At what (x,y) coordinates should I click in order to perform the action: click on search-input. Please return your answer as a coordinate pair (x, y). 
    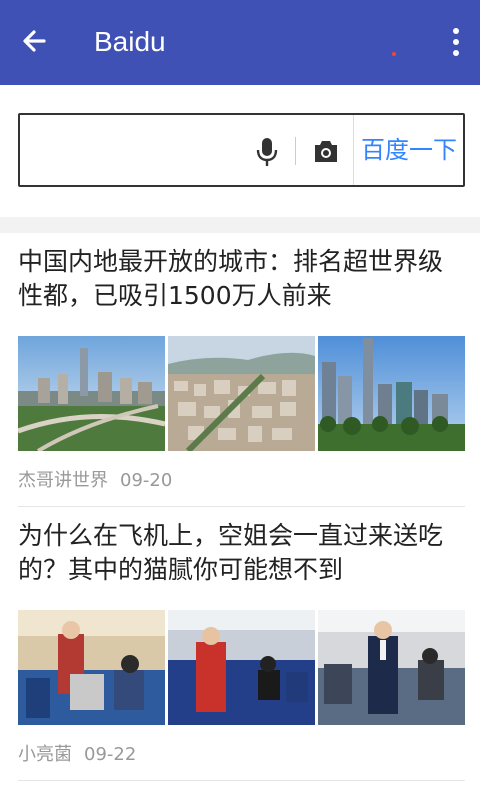
    Looking at the image, I should click on (138, 150).